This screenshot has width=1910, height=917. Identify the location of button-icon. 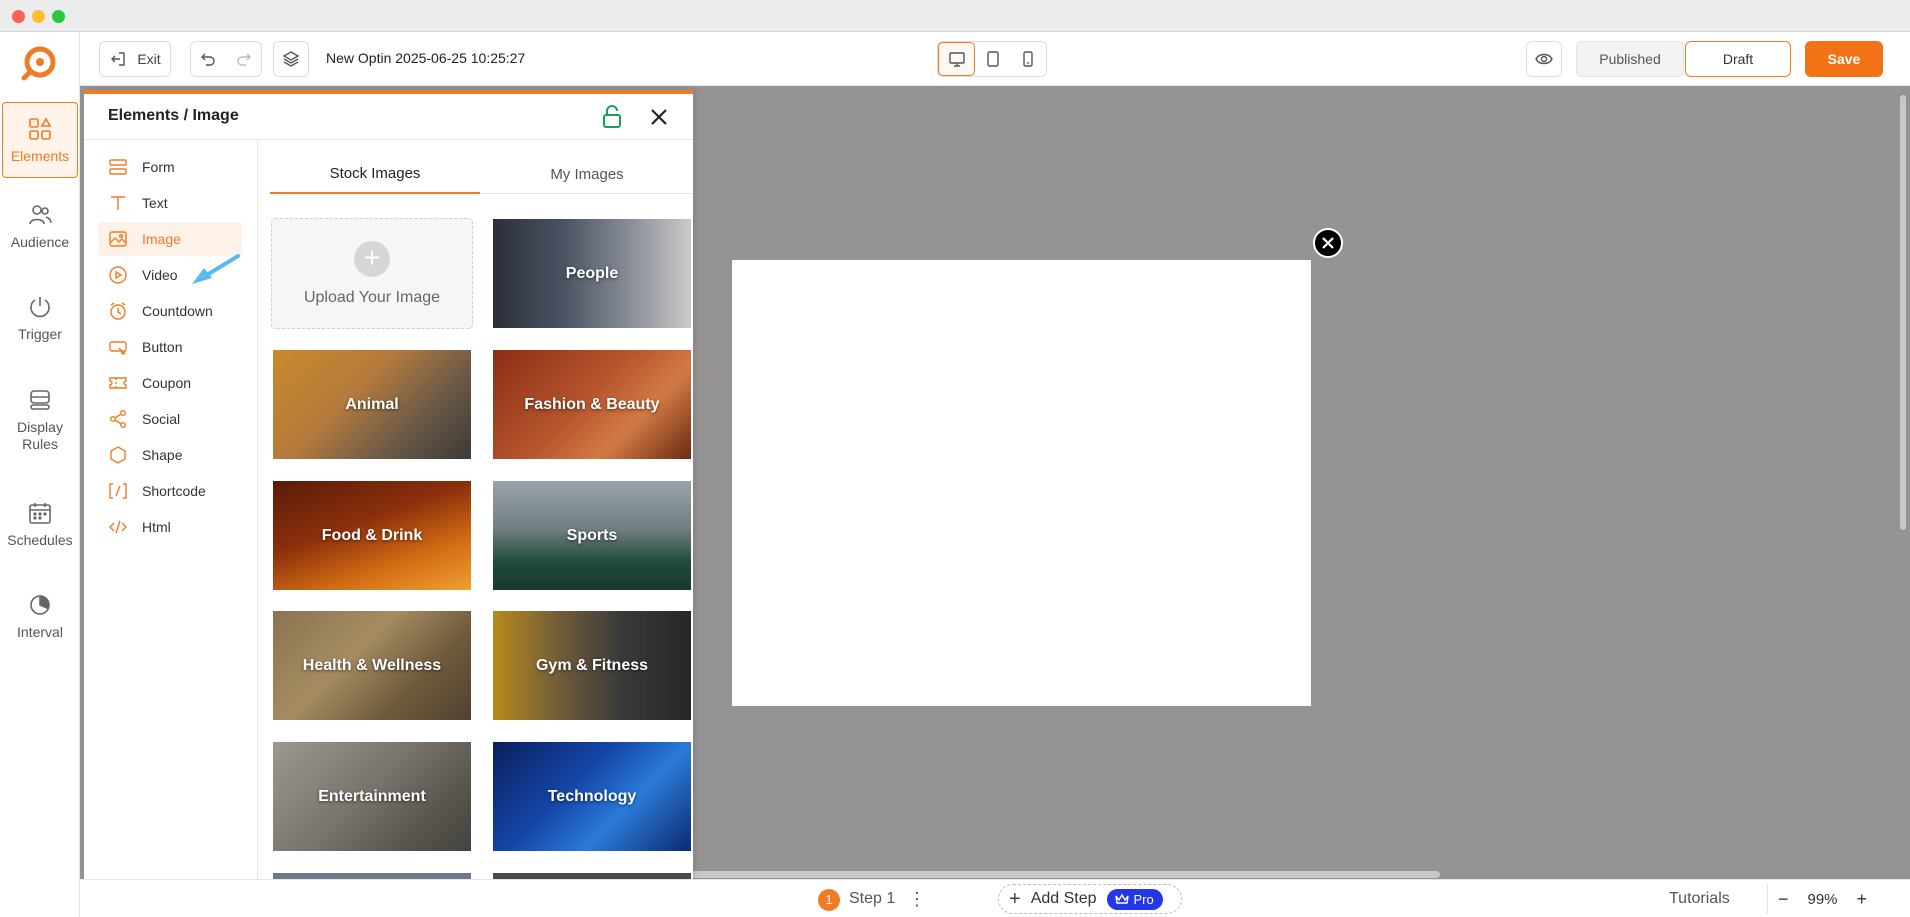
(118, 348).